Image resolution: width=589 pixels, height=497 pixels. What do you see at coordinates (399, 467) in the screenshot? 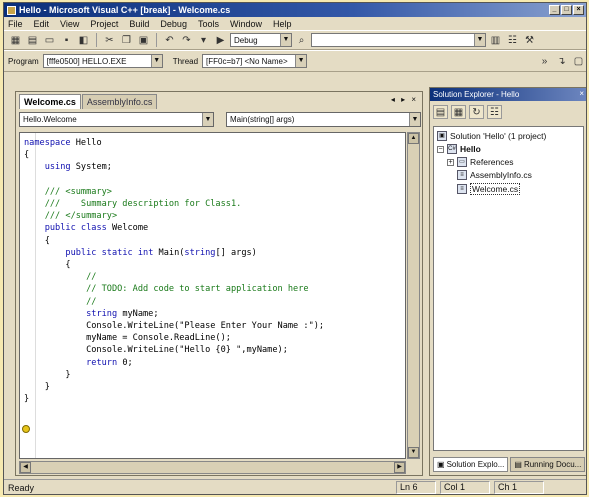
I see `scroll-right-icon: ▶` at bounding box center [399, 467].